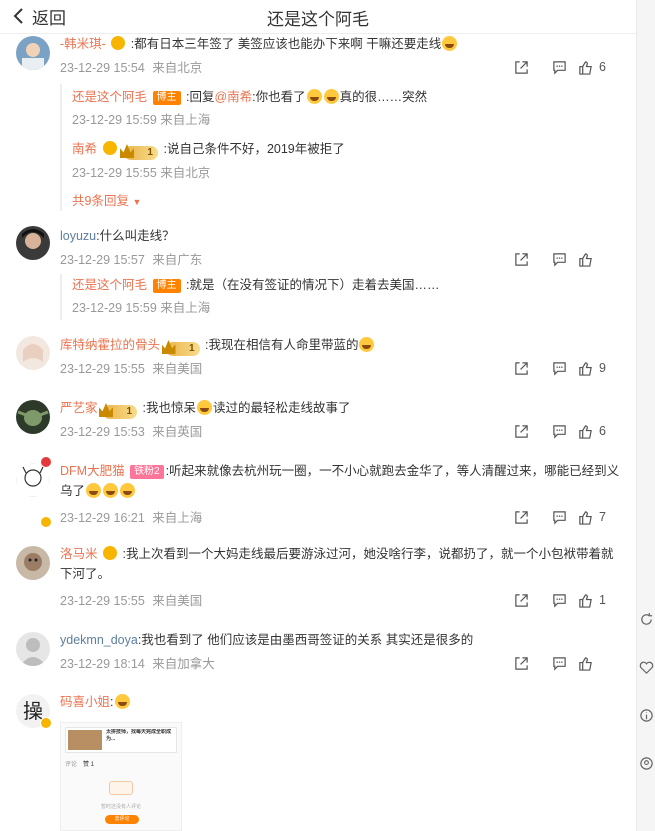 The height and width of the screenshot is (831, 655). I want to click on reply-item: 南希 1 :说自己条件不好，2019年被拒了, so click(346, 149).